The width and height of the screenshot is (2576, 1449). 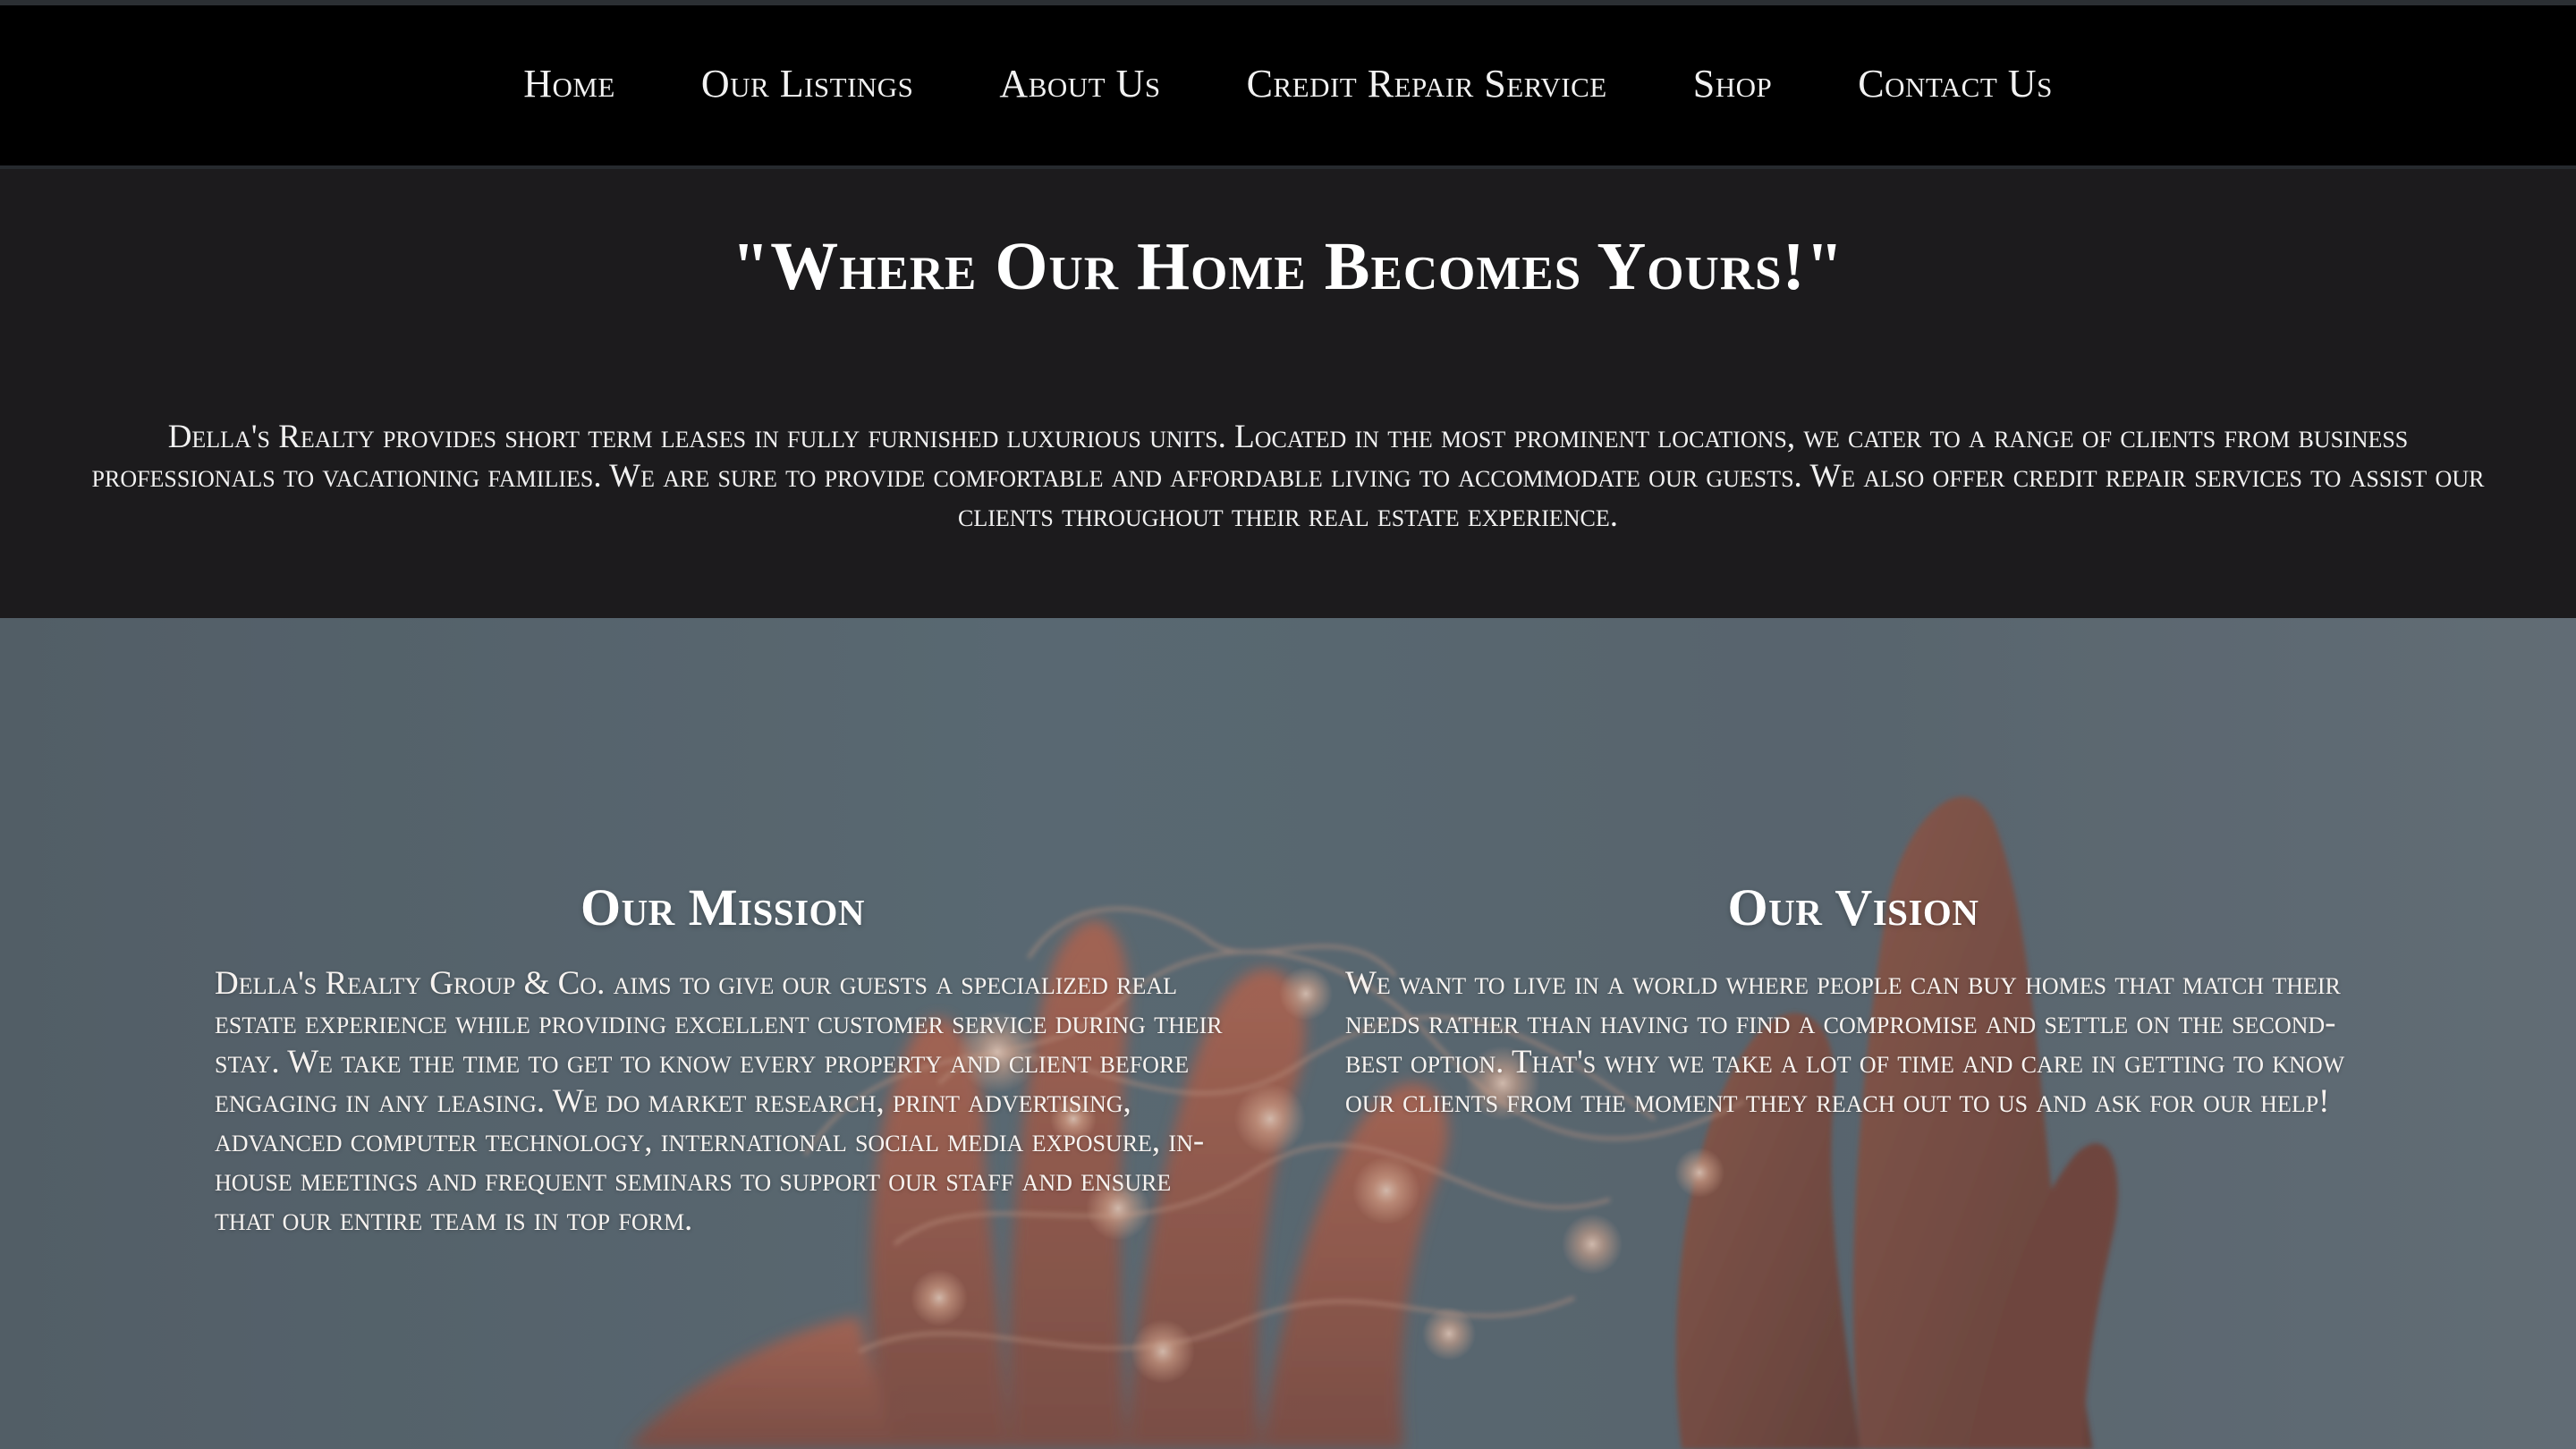 I want to click on mission-heading: Our Mission, so click(x=723, y=907).